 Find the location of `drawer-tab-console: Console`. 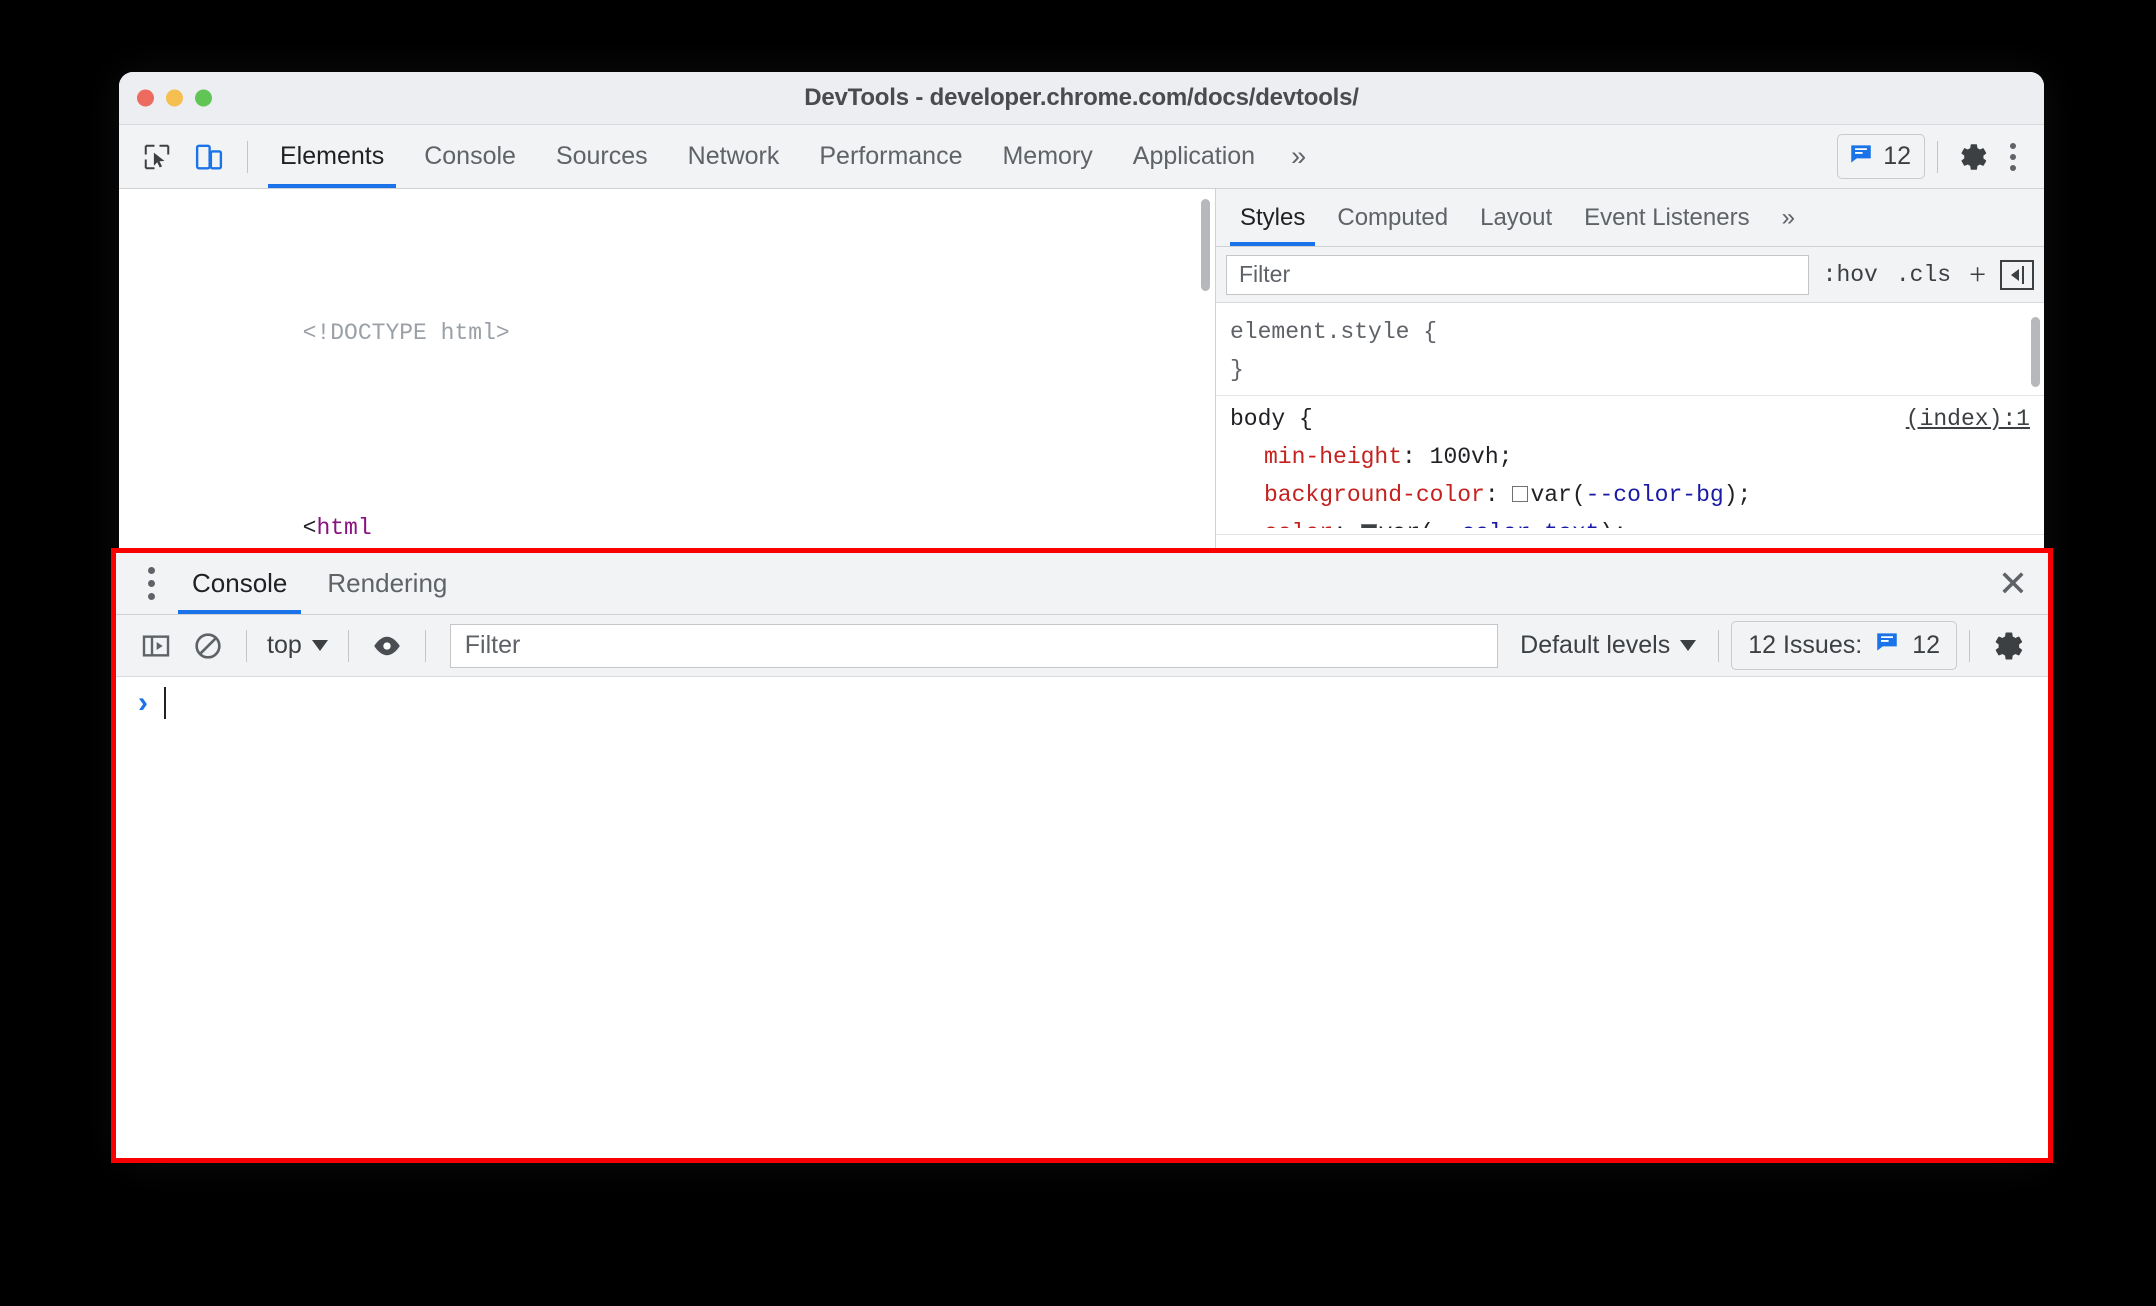

drawer-tab-console: Console is located at coordinates (239, 583).